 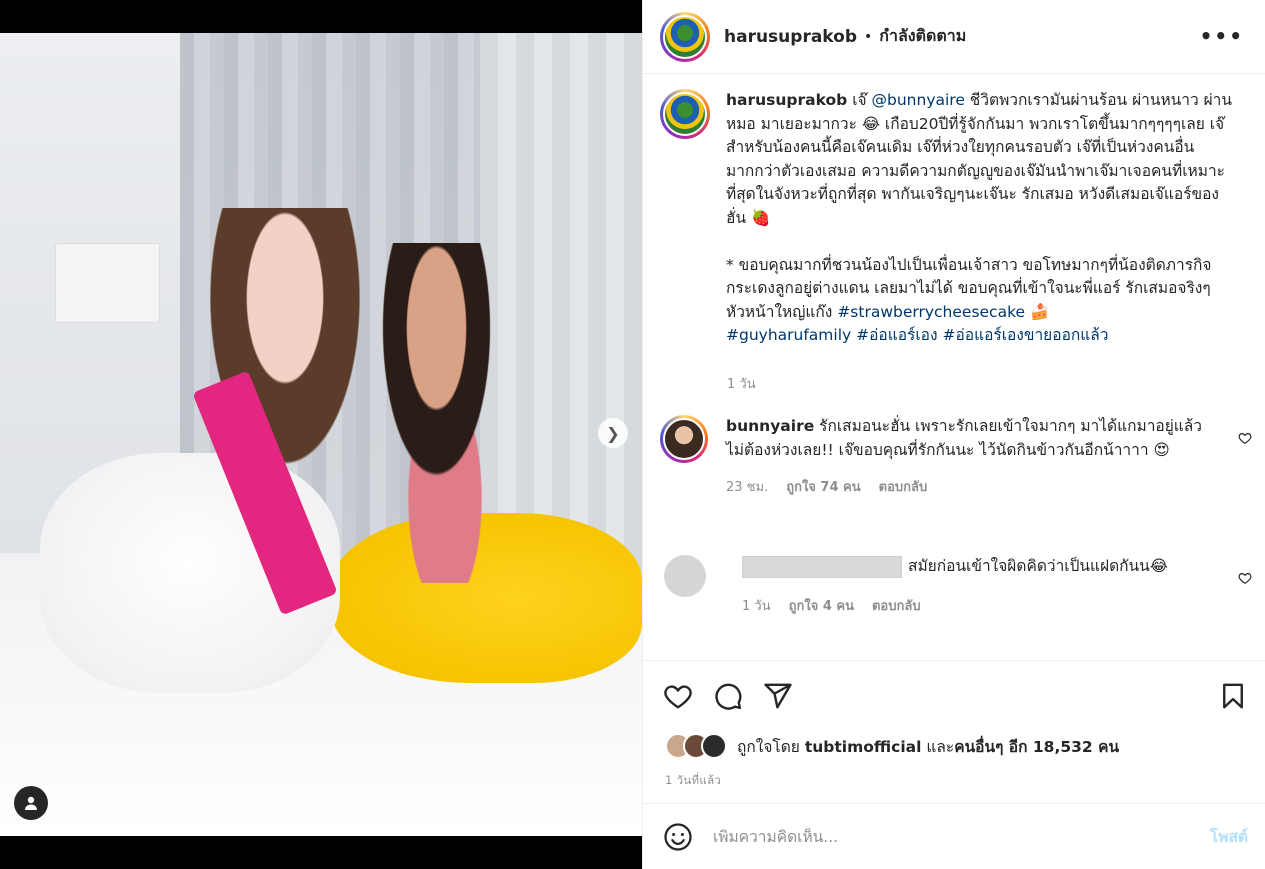 I want to click on redacted-username, so click(x=822, y=566).